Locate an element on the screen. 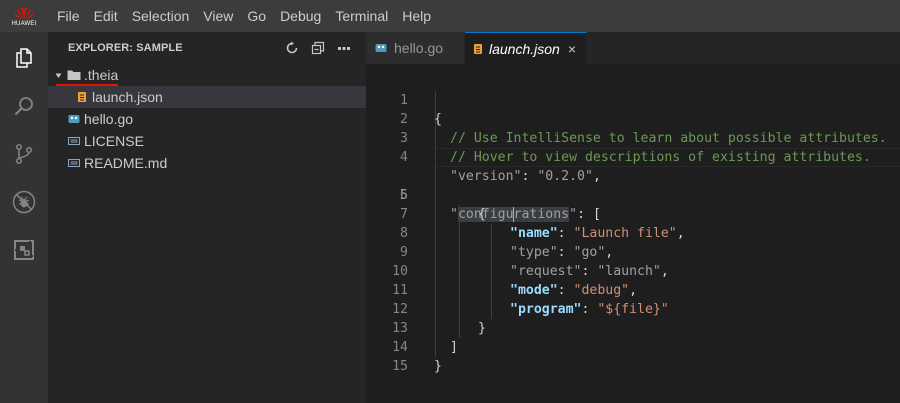 Image resolution: width=900 pixels, height=403 pixels. tree-file-license: LICENSE is located at coordinates (207, 141).